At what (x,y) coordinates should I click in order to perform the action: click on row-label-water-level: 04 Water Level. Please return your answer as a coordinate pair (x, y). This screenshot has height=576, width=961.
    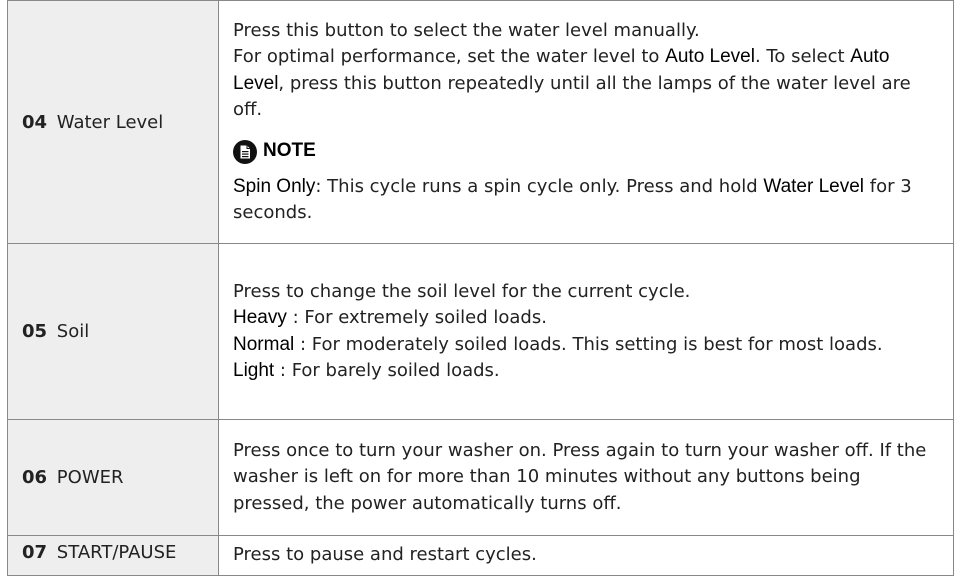
    Looking at the image, I should click on (113, 122).